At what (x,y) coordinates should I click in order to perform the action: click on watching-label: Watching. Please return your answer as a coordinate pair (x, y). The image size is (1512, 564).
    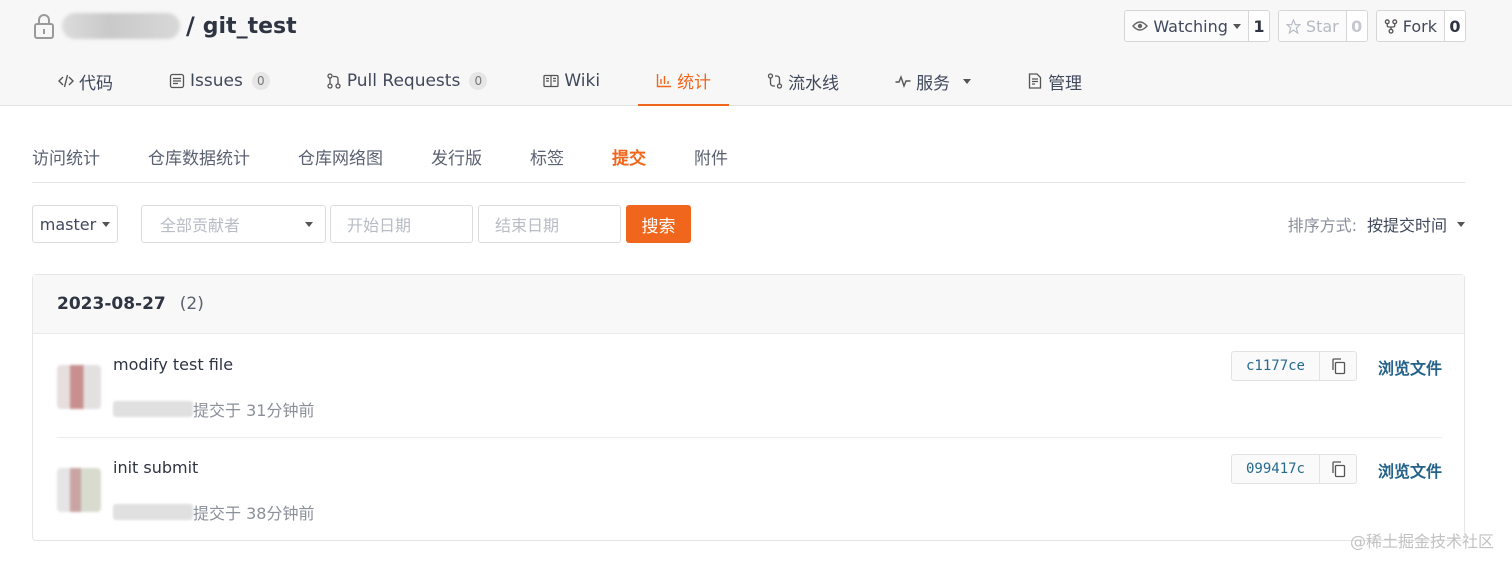
    Looking at the image, I should click on (1190, 26).